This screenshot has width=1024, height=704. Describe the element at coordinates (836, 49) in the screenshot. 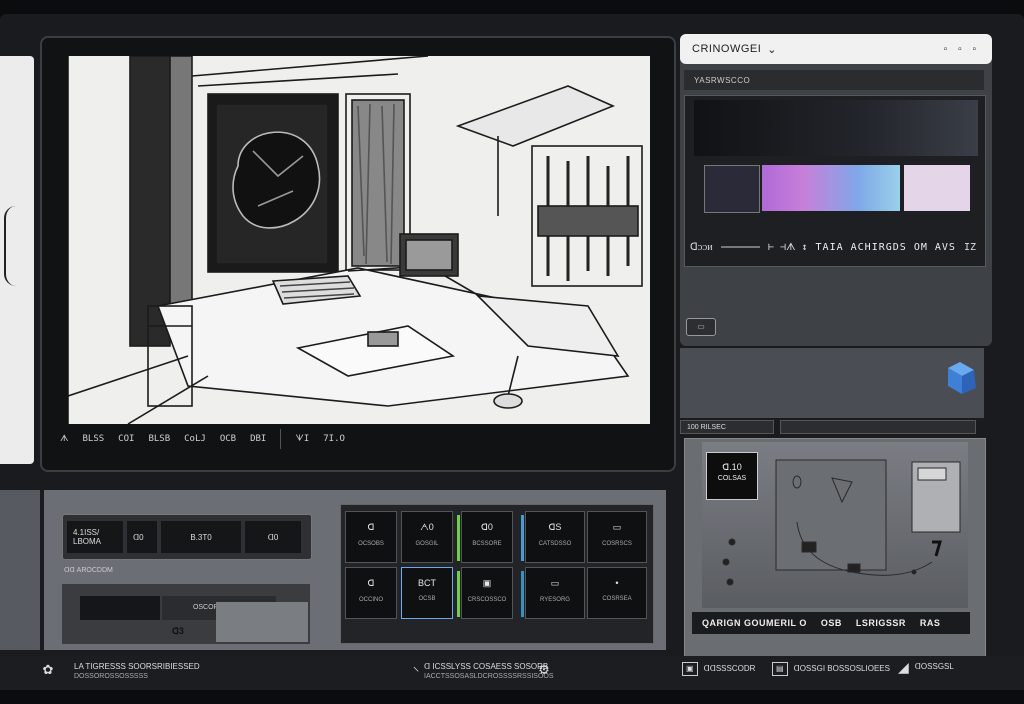

I see `panel-title-bar: CRINOWGEI ⌄ ▫ ▫ ▫` at that location.